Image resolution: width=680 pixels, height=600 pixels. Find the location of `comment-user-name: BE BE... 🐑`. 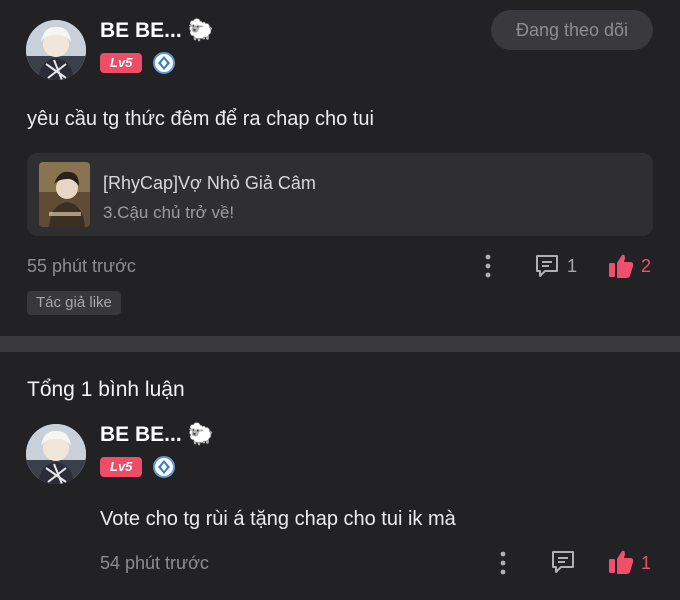

comment-user-name: BE BE... 🐑 is located at coordinates (157, 435).